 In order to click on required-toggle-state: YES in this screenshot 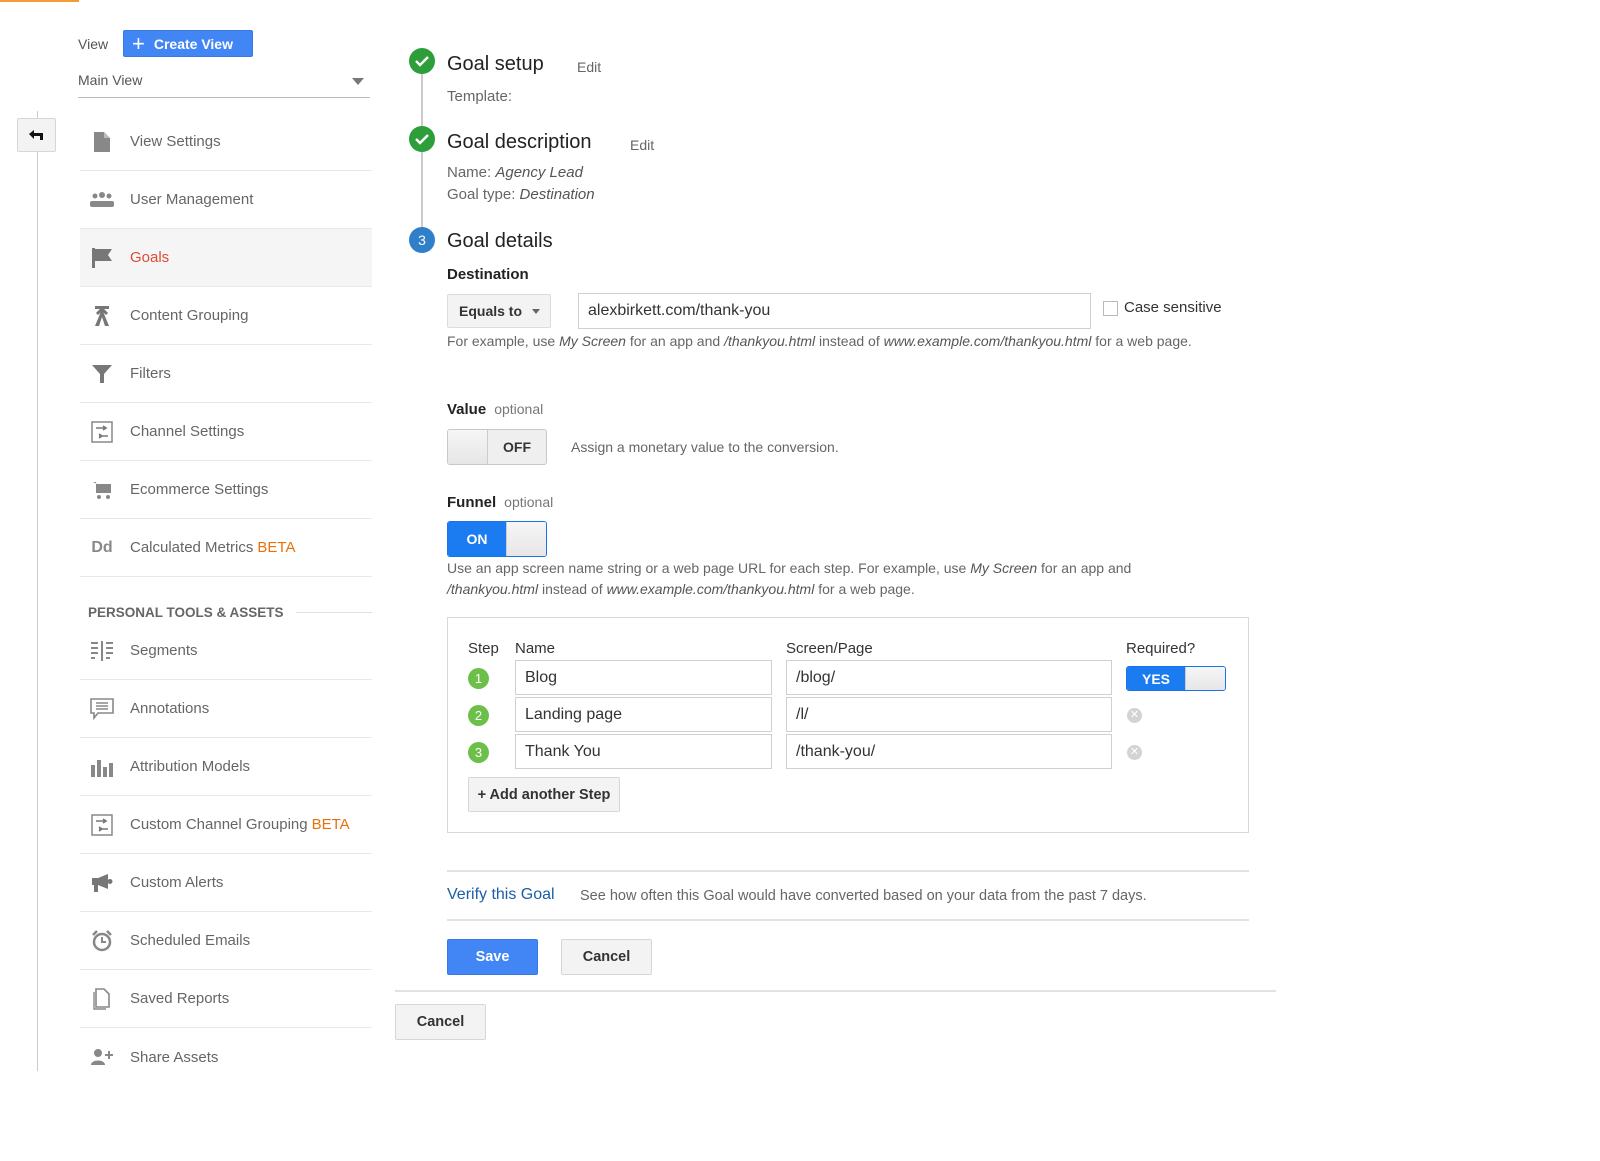, I will do `click(1156, 678)`.